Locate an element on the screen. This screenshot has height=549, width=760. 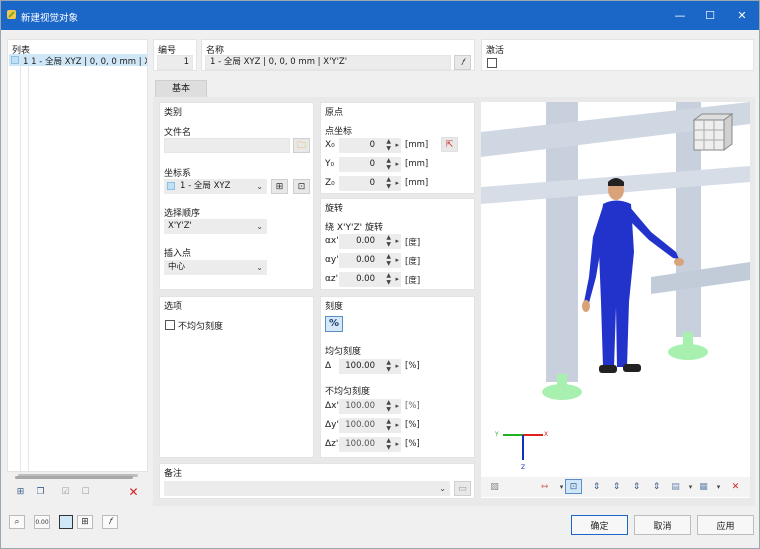
delete-icon: ✕ is located at coordinates (133, 491).